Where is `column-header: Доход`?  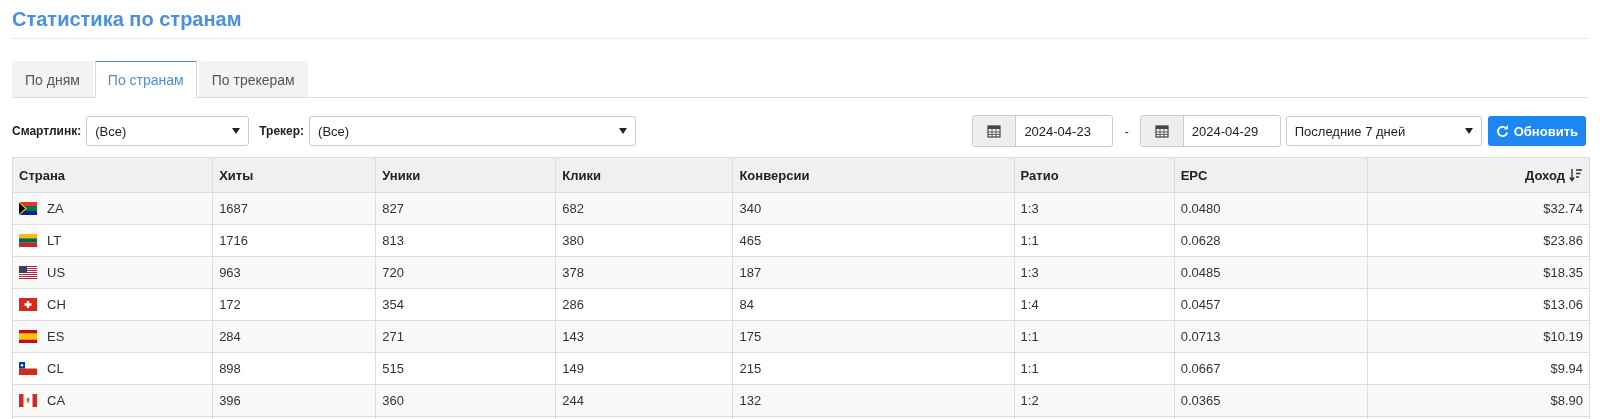
column-header: Доход is located at coordinates (1478, 175).